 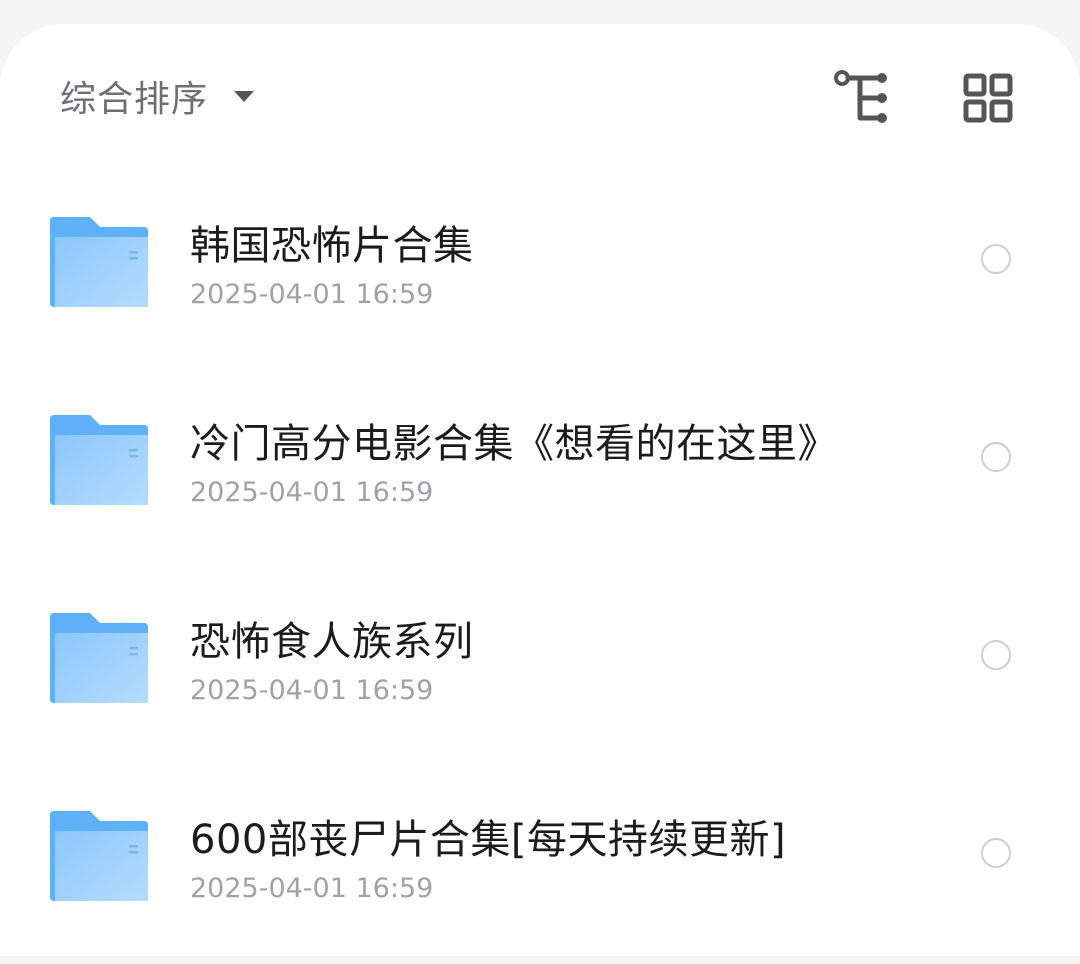 I want to click on grid-view-button, so click(x=987, y=98).